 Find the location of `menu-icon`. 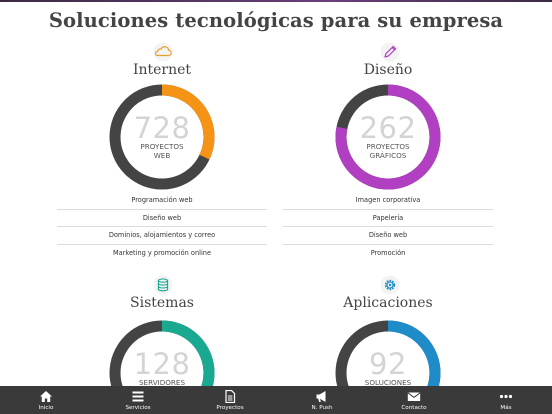

menu-icon is located at coordinates (138, 396).